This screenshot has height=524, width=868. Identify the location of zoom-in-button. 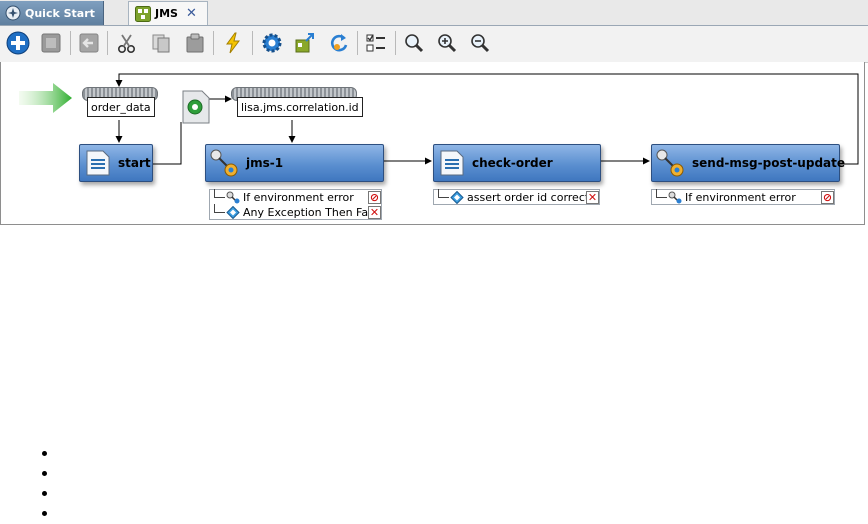
(447, 43).